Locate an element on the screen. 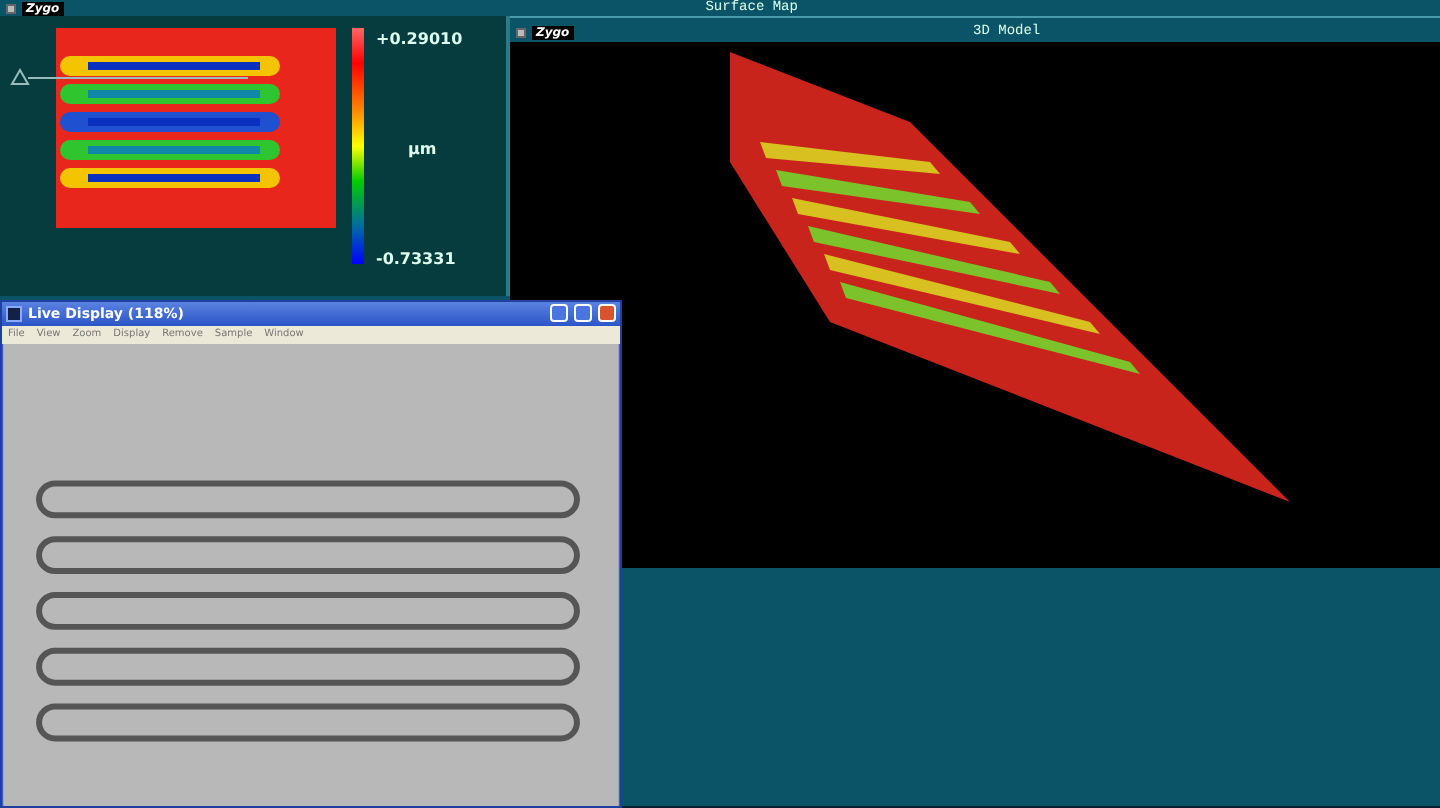 The width and height of the screenshot is (1440, 808). close-button is located at coordinates (607, 313).